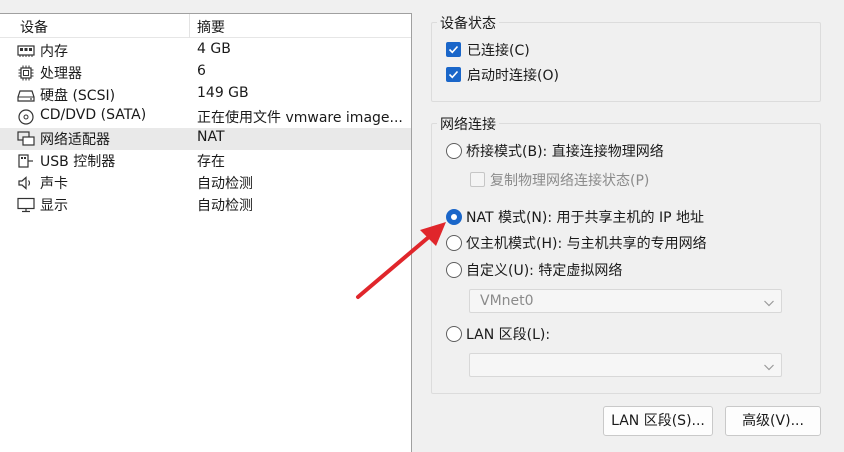 The width and height of the screenshot is (844, 452). Describe the element at coordinates (454, 243) in the screenshot. I see `host-only-radio` at that location.